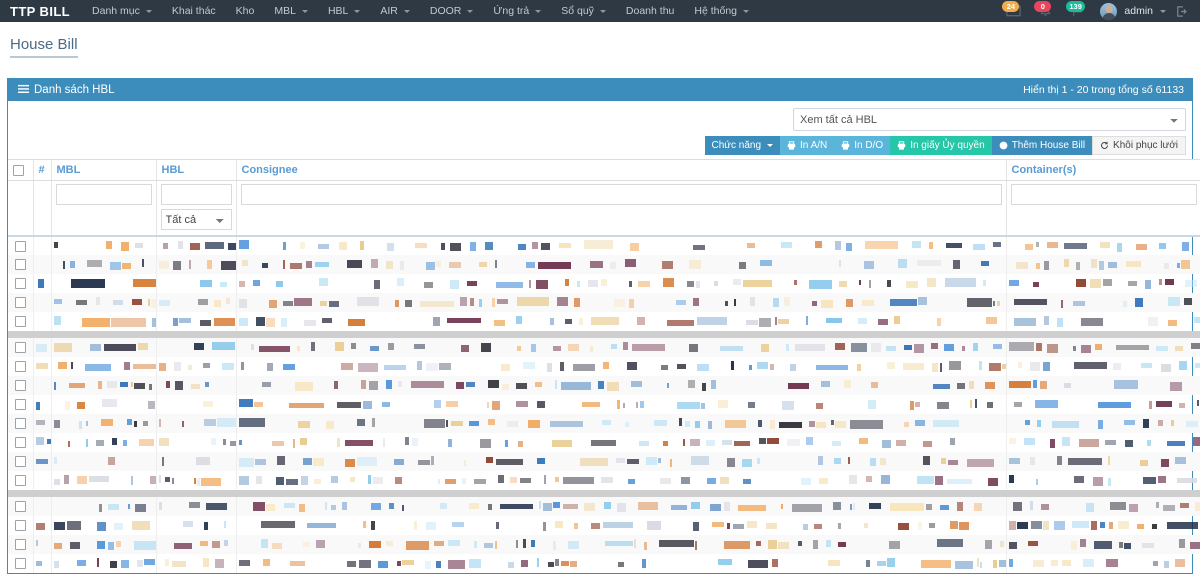 The width and height of the screenshot is (1200, 586). Describe the element at coordinates (245, 11) in the screenshot. I see `nav-item-kho: Kho` at that location.